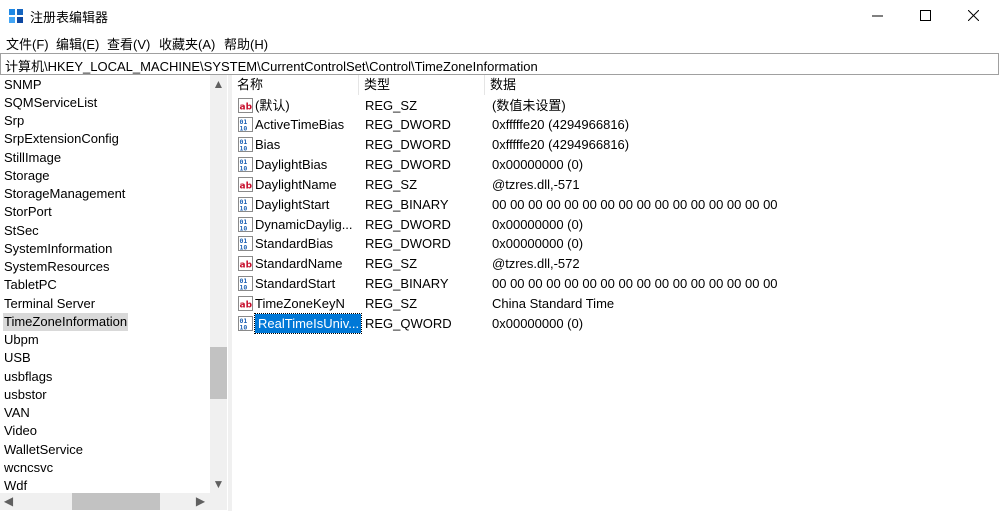  What do you see at coordinates (553, 303) in the screenshot?
I see `value-data: China Standard Time` at bounding box center [553, 303].